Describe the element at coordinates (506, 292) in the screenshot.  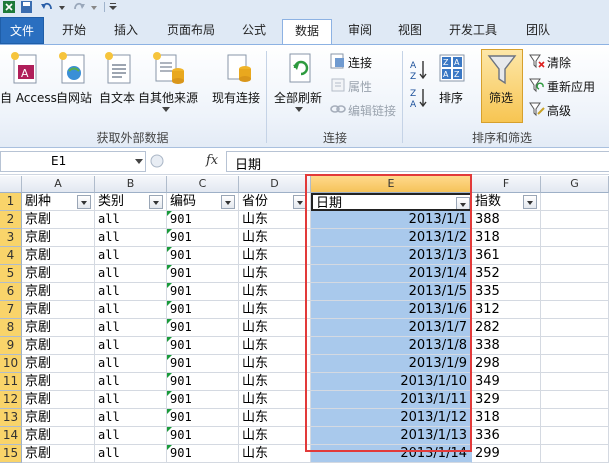
I see `table-cell: 335` at that location.